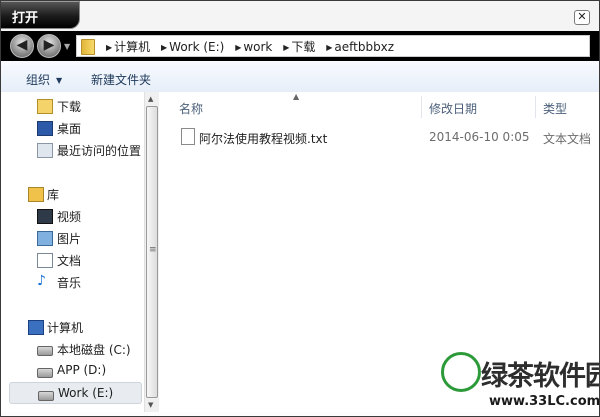  Describe the element at coordinates (191, 108) in the screenshot. I see `column-header-name: 名称` at that location.